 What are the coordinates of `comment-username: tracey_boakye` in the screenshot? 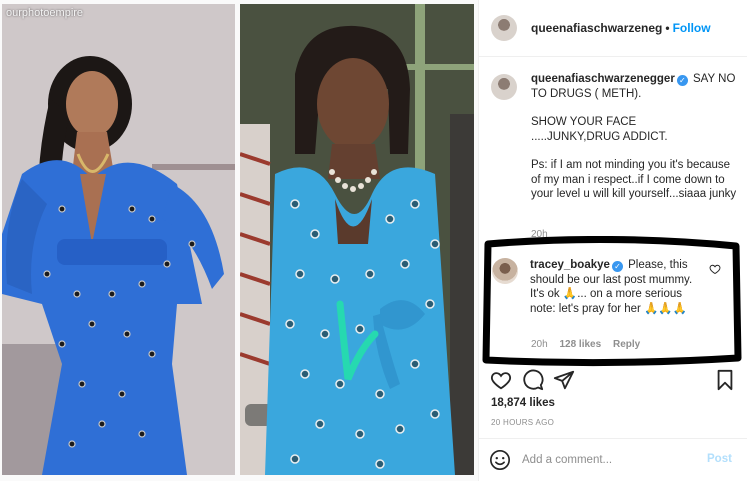 It's located at (570, 265).